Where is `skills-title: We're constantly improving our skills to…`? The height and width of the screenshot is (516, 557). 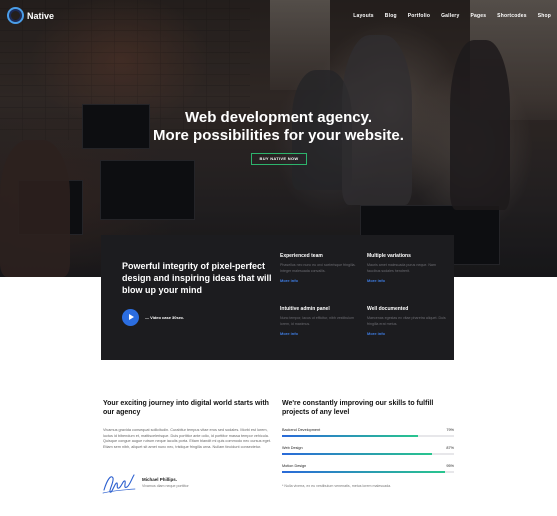
skills-title: We're constantly improving our skills to… is located at coordinates (358, 408).